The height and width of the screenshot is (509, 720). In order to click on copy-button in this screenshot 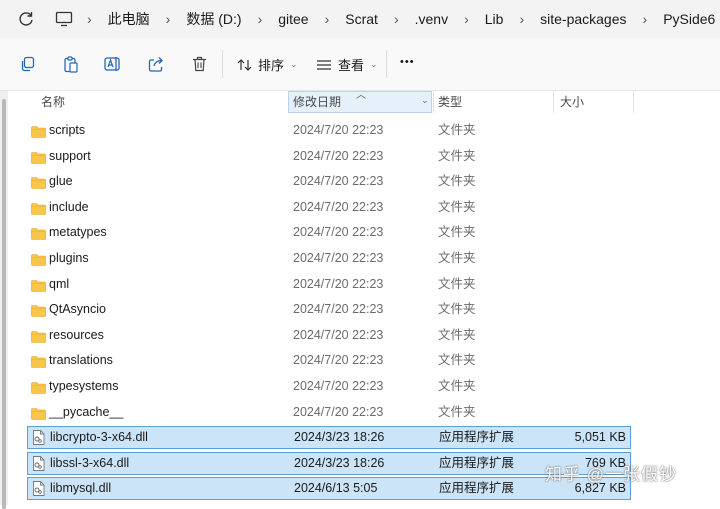, I will do `click(28, 64)`.